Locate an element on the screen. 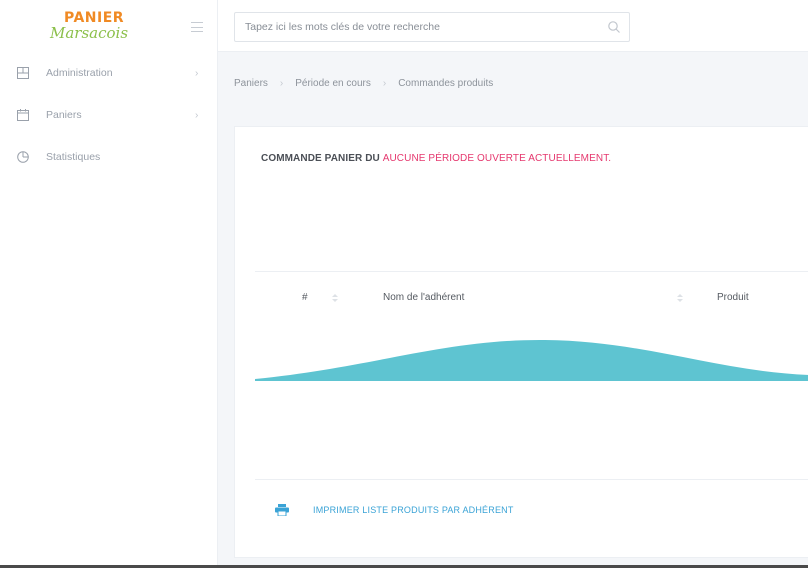 This screenshot has width=808, height=568. calendar-icon is located at coordinates (23, 115).